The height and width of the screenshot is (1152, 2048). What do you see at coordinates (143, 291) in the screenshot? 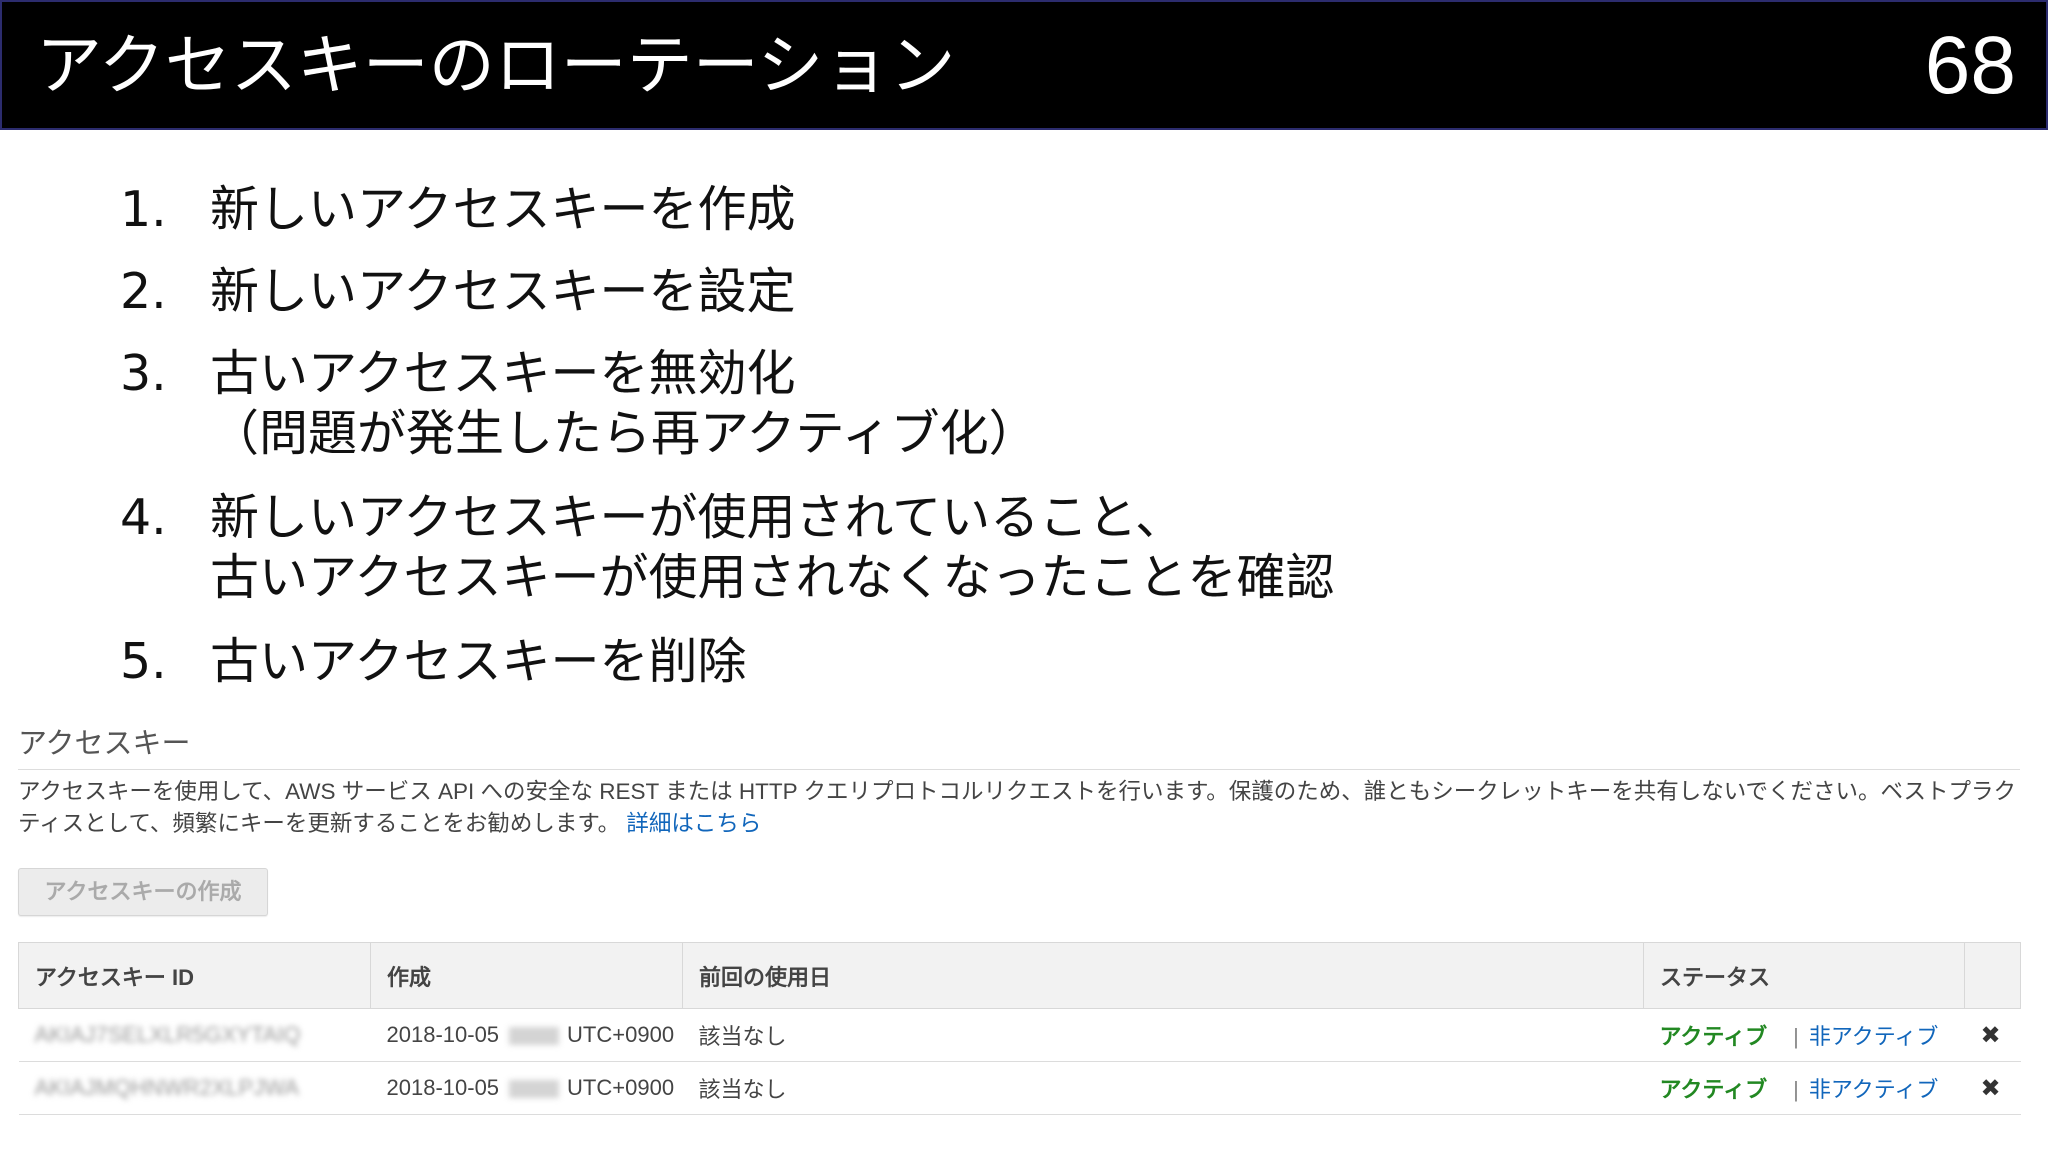
I see `step-number: 2.` at bounding box center [143, 291].